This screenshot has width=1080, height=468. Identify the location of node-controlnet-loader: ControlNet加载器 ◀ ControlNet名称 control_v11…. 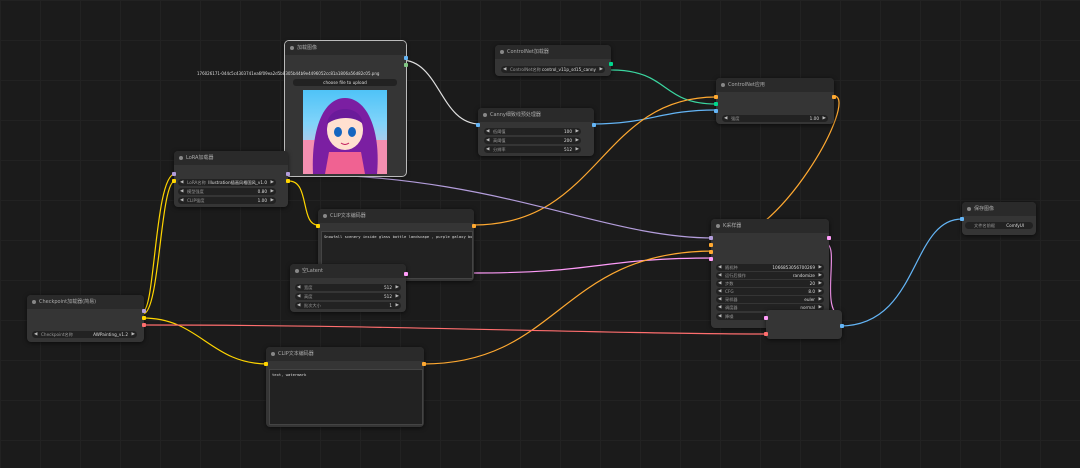
(554, 60).